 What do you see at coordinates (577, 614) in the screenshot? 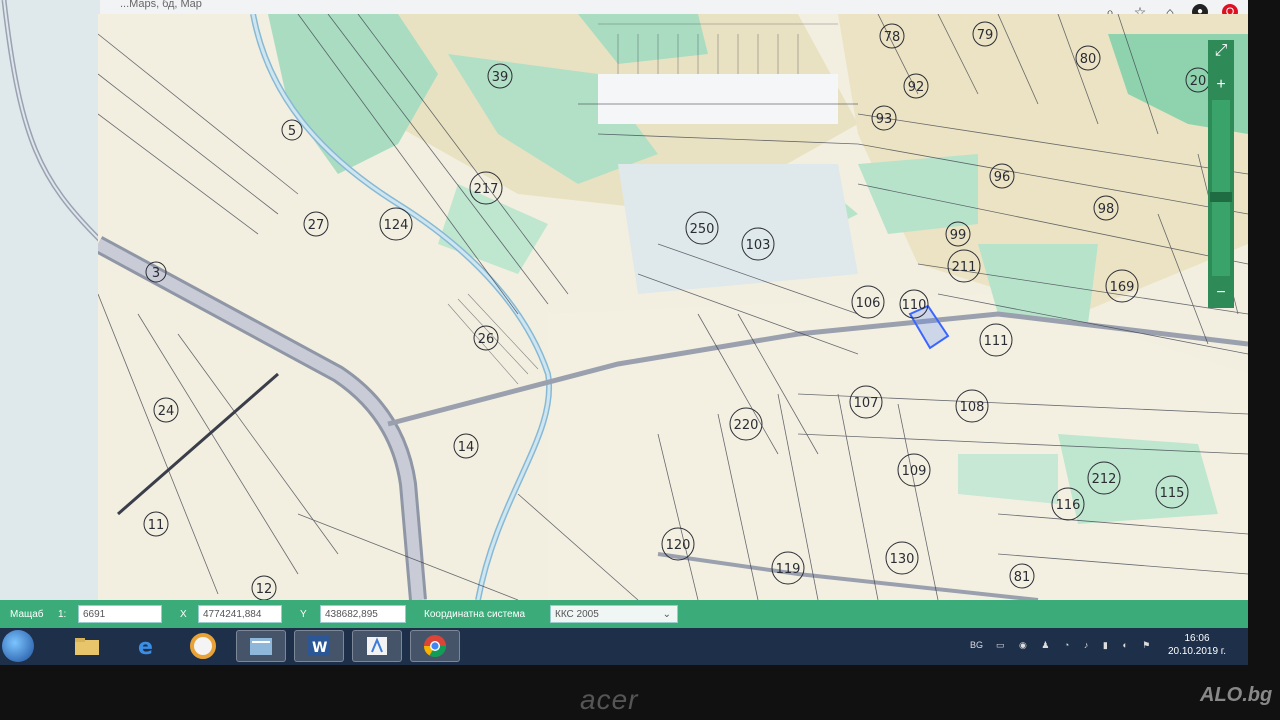
I see `coordinate-system-value: ККС 2005` at bounding box center [577, 614].